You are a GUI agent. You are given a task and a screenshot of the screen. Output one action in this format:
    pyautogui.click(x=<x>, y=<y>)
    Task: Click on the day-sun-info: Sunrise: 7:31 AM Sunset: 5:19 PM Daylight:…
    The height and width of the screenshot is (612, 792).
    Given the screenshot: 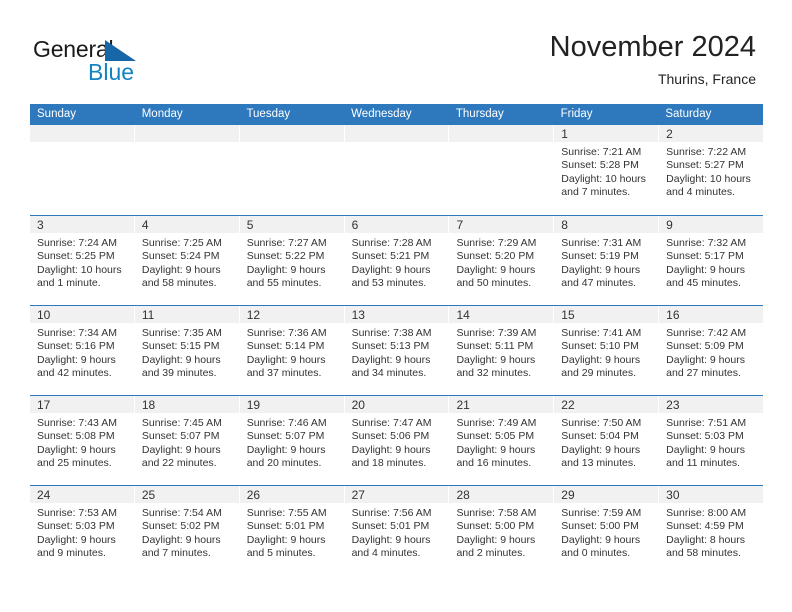 What is the action you would take?
    pyautogui.click(x=606, y=261)
    